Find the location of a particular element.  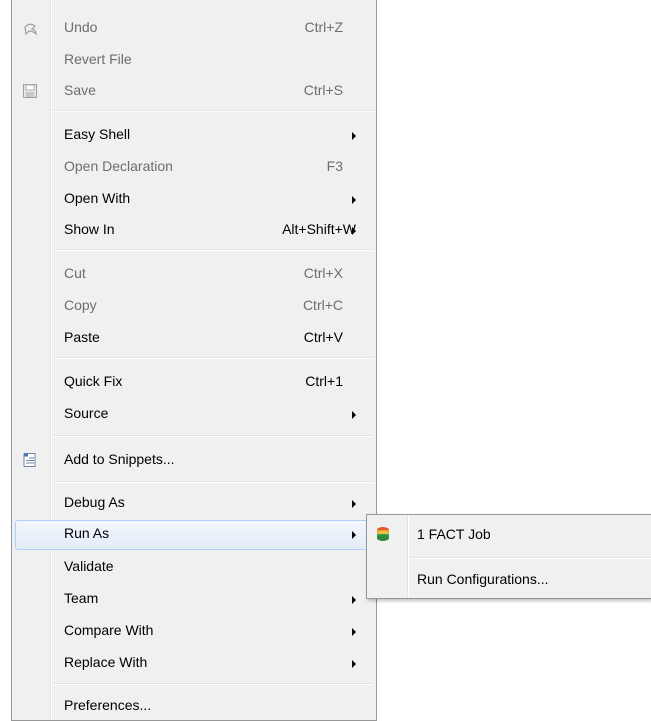

menu-item-replace-with: Replace With is located at coordinates (194, 663).